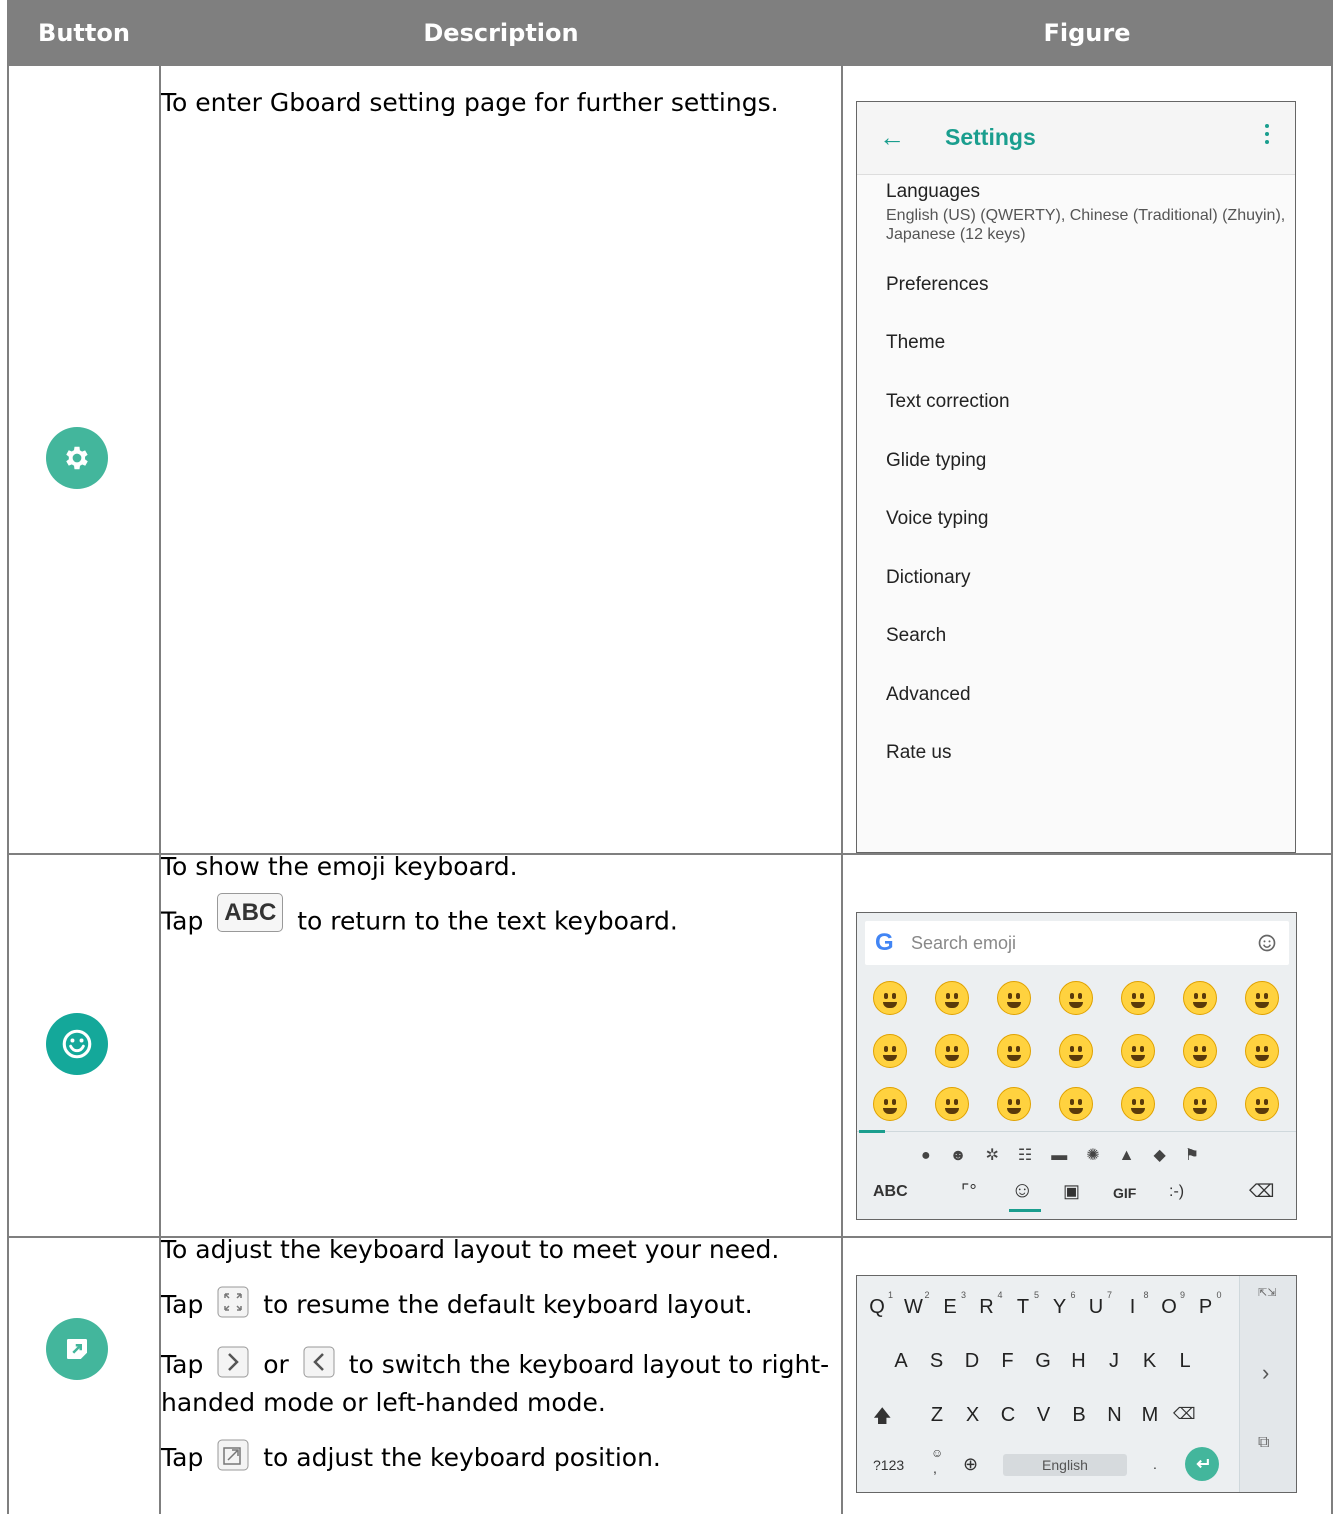  Describe the element at coordinates (987, 1304) in the screenshot. I see `key-r: R4` at that location.